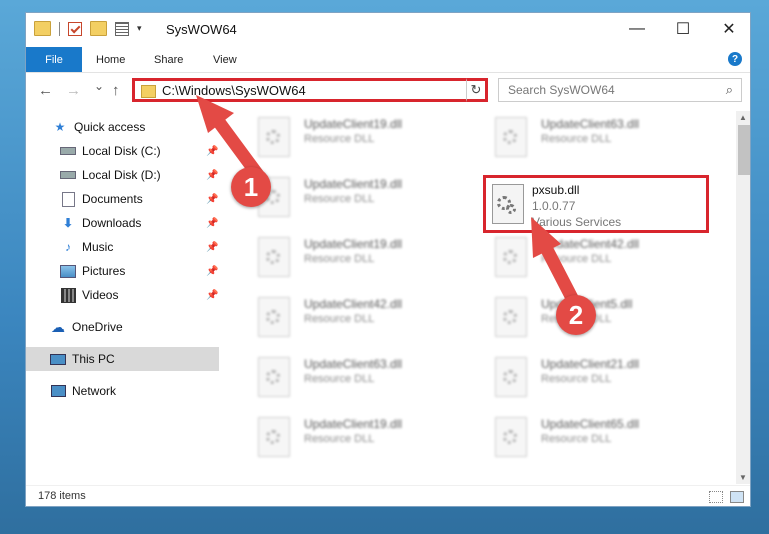  What do you see at coordinates (729, 90) in the screenshot?
I see `search-icon: ⌕` at bounding box center [729, 90].